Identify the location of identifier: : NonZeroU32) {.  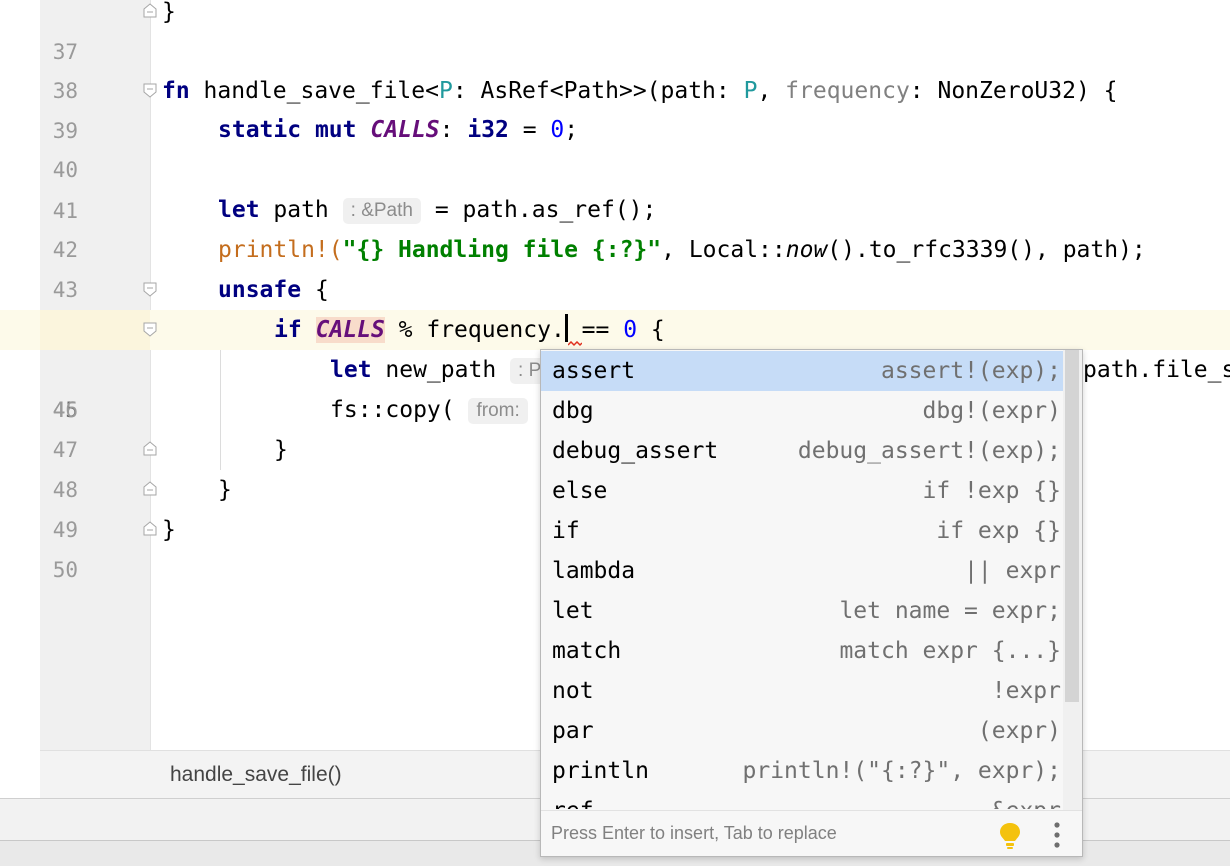
(1013, 91).